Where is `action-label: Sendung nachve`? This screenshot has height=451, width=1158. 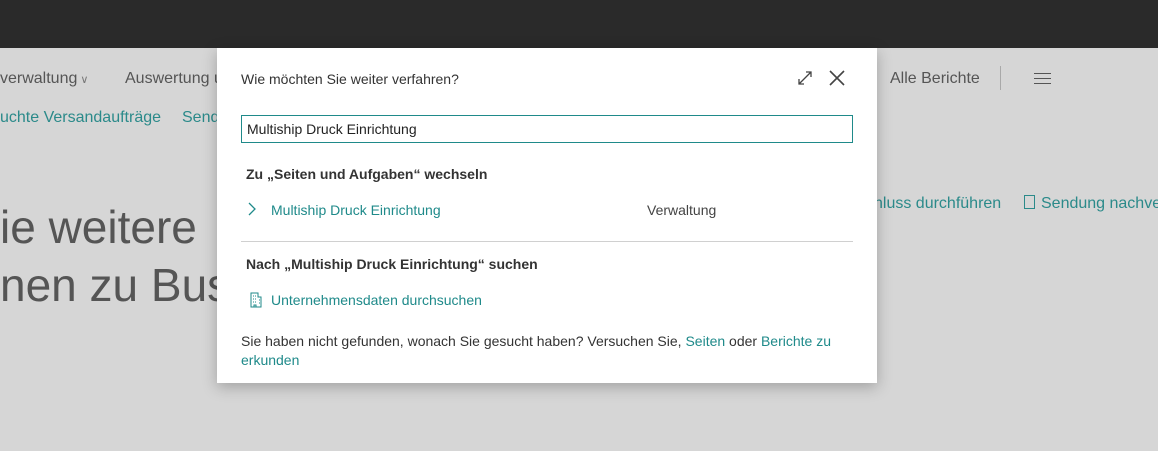 action-label: Sendung nachve is located at coordinates (1099, 203).